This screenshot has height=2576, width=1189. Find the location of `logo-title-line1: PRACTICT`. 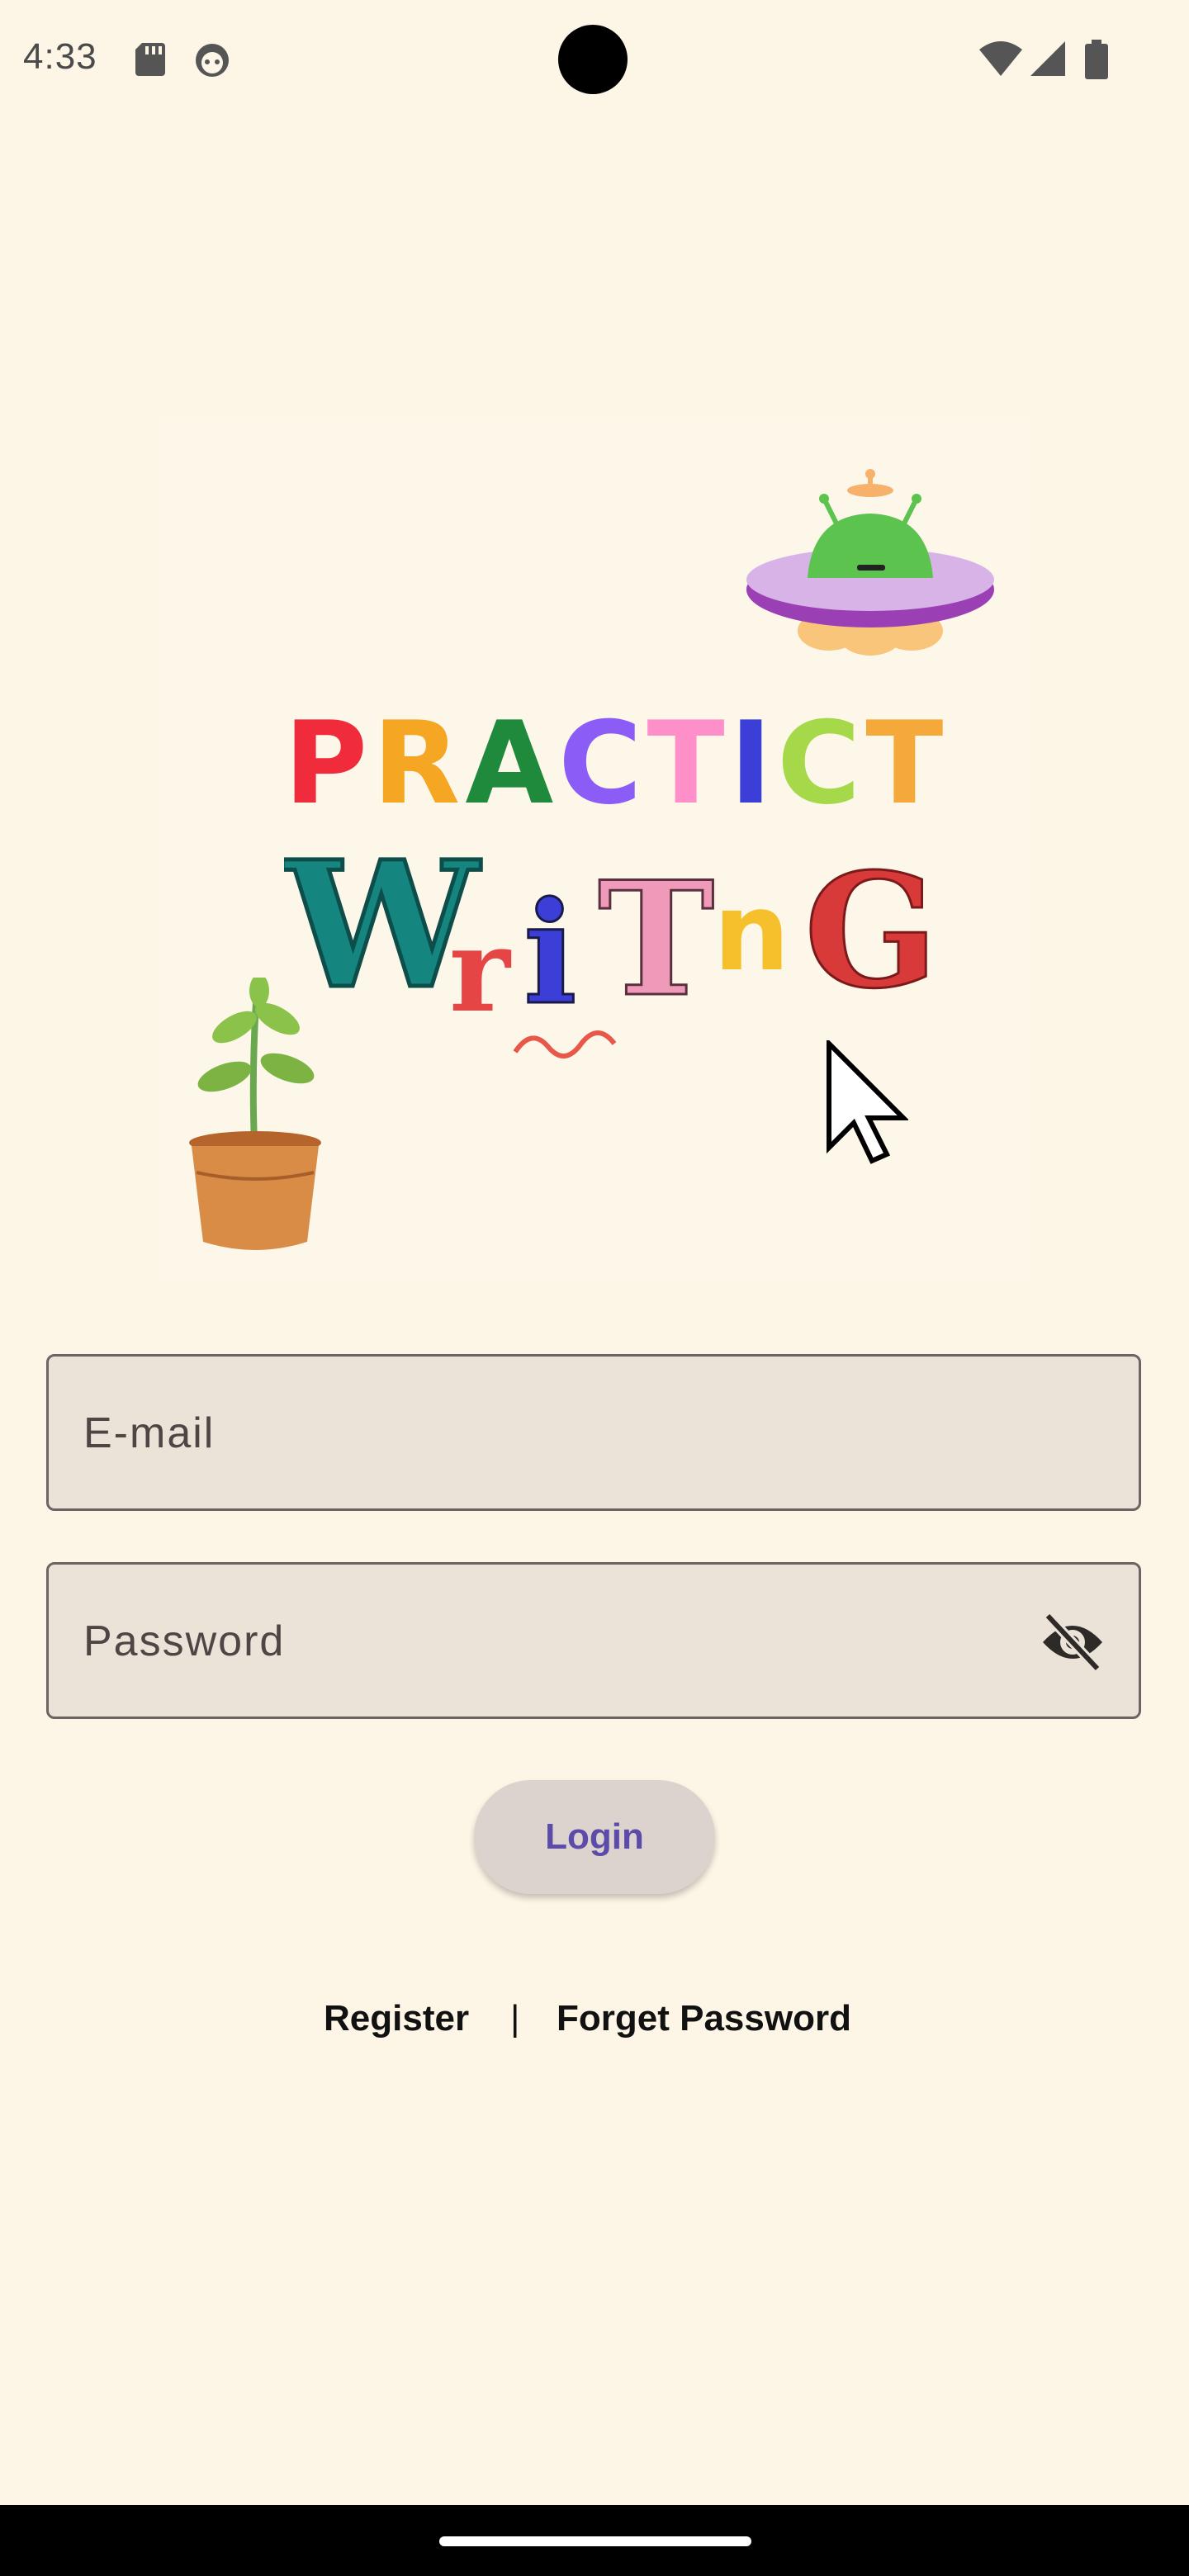

logo-title-line1: PRACTICT is located at coordinates (616, 763).